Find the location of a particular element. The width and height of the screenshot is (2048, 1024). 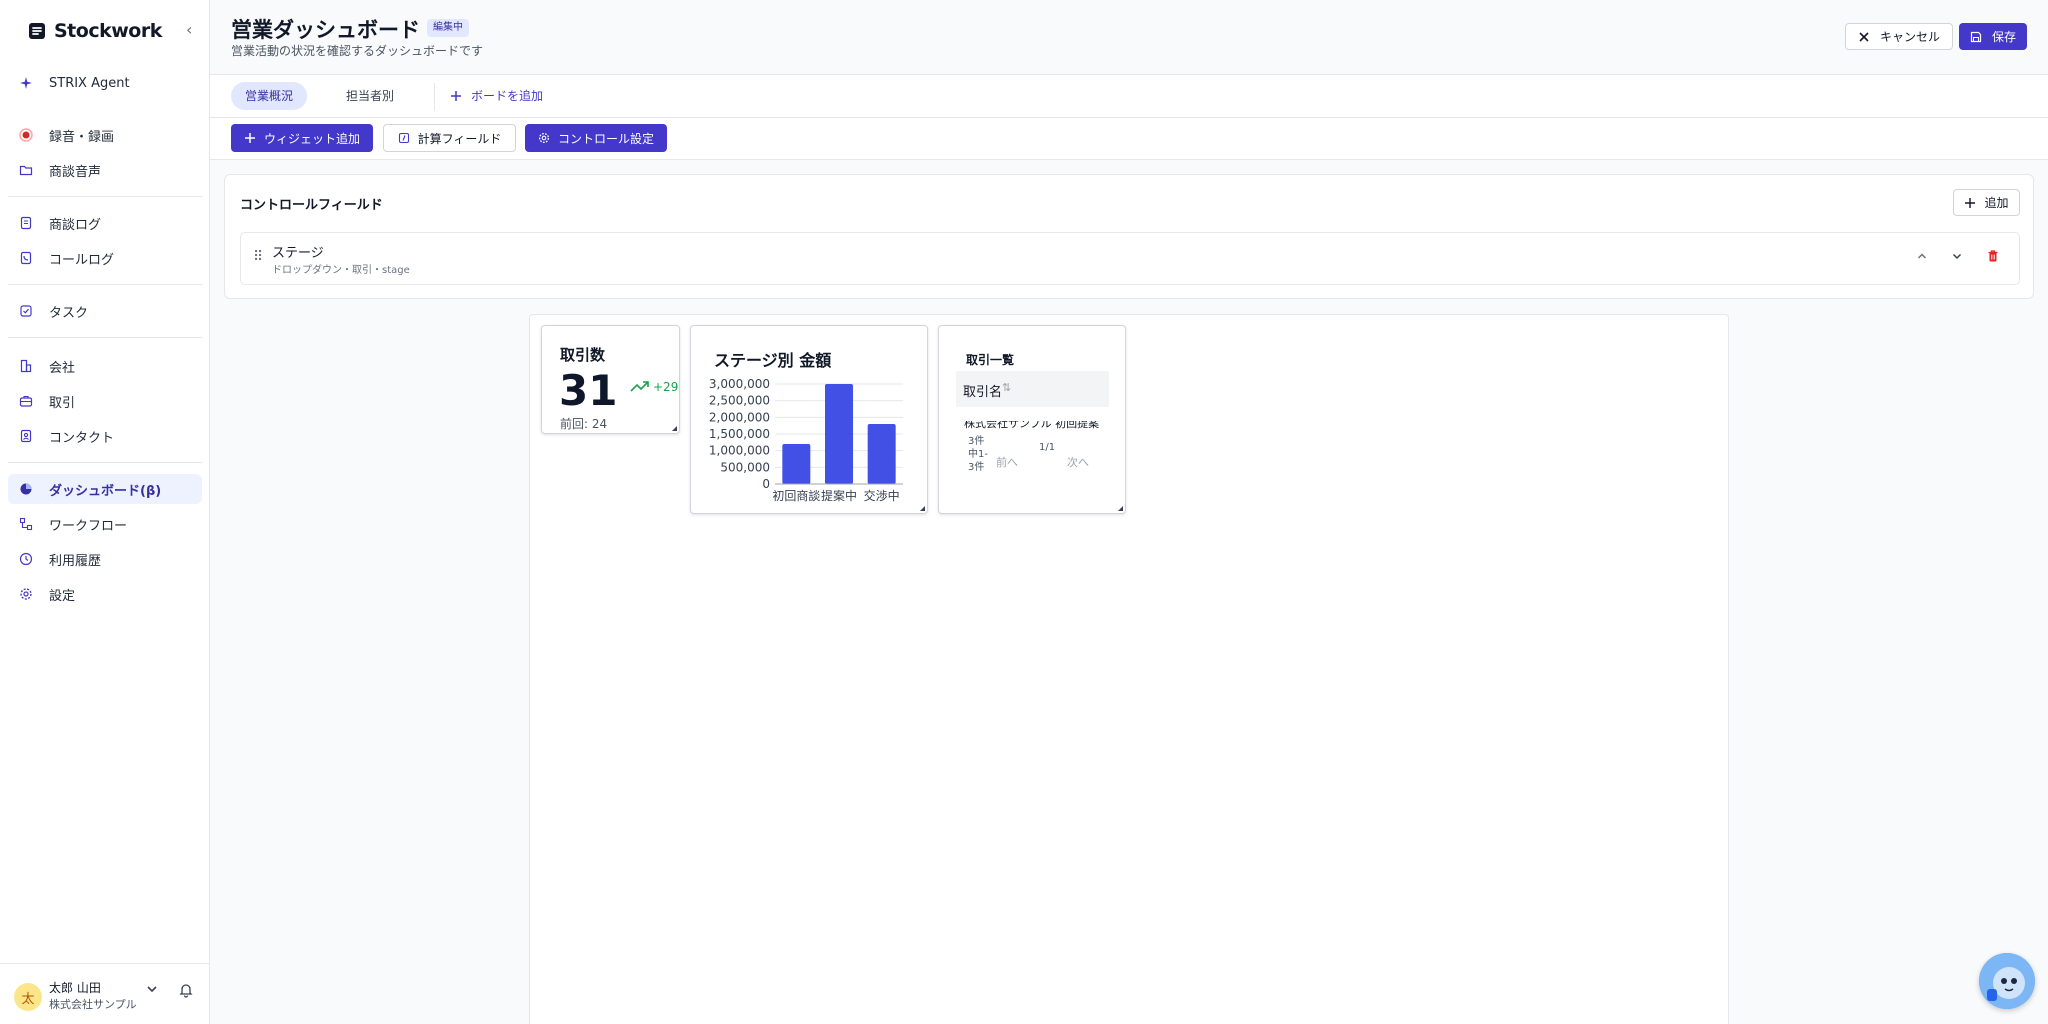

widget-title: 取引一覧 is located at coordinates (990, 360).